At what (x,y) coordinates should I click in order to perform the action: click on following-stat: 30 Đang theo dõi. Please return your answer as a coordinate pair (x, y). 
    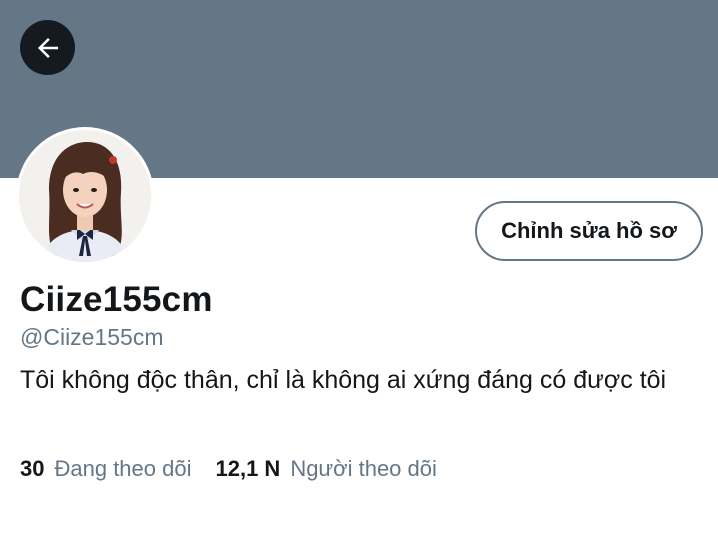
    Looking at the image, I should click on (105, 469).